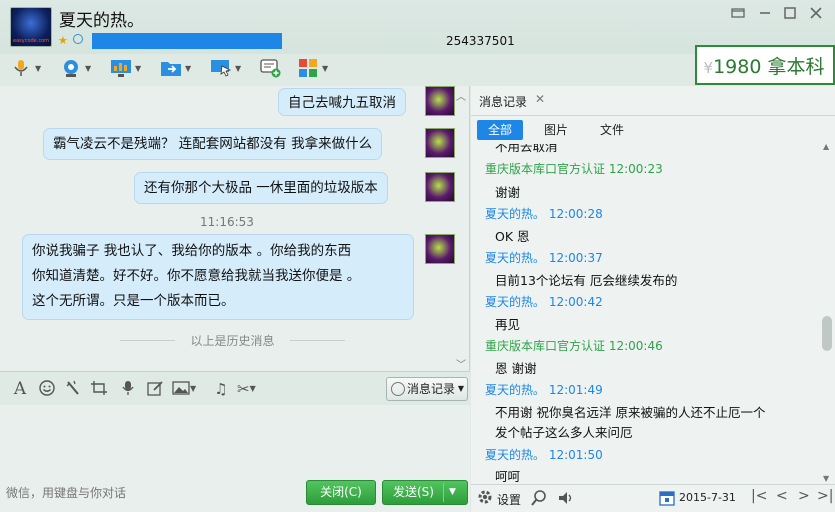  Describe the element at coordinates (99, 389) in the screenshot. I see `screenshot-icon` at that location.